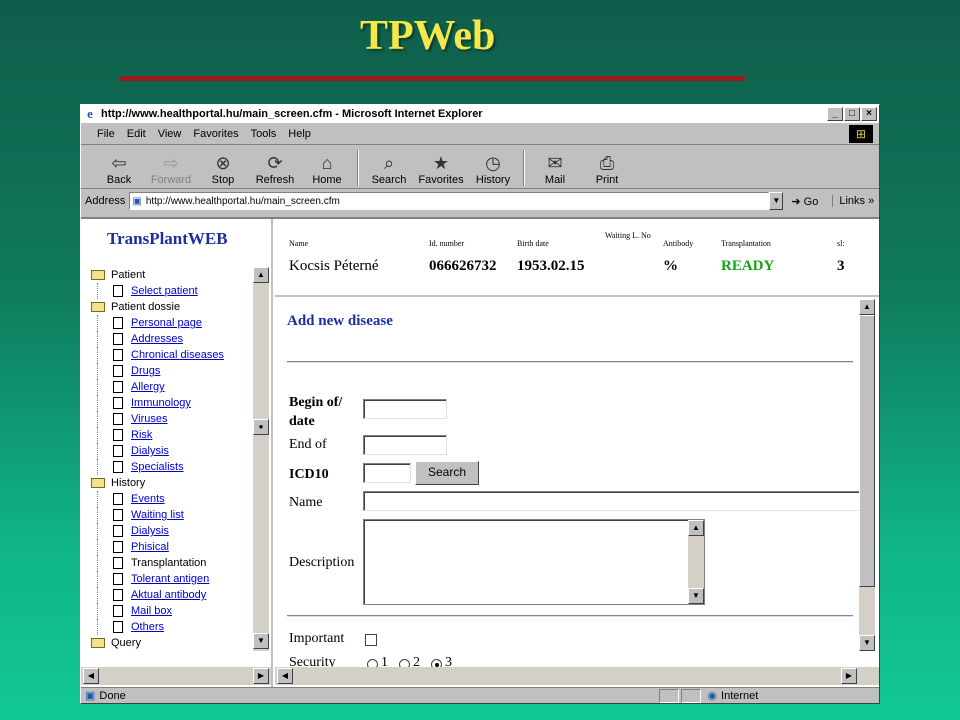  I want to click on scroll-thumb, so click(867, 451).